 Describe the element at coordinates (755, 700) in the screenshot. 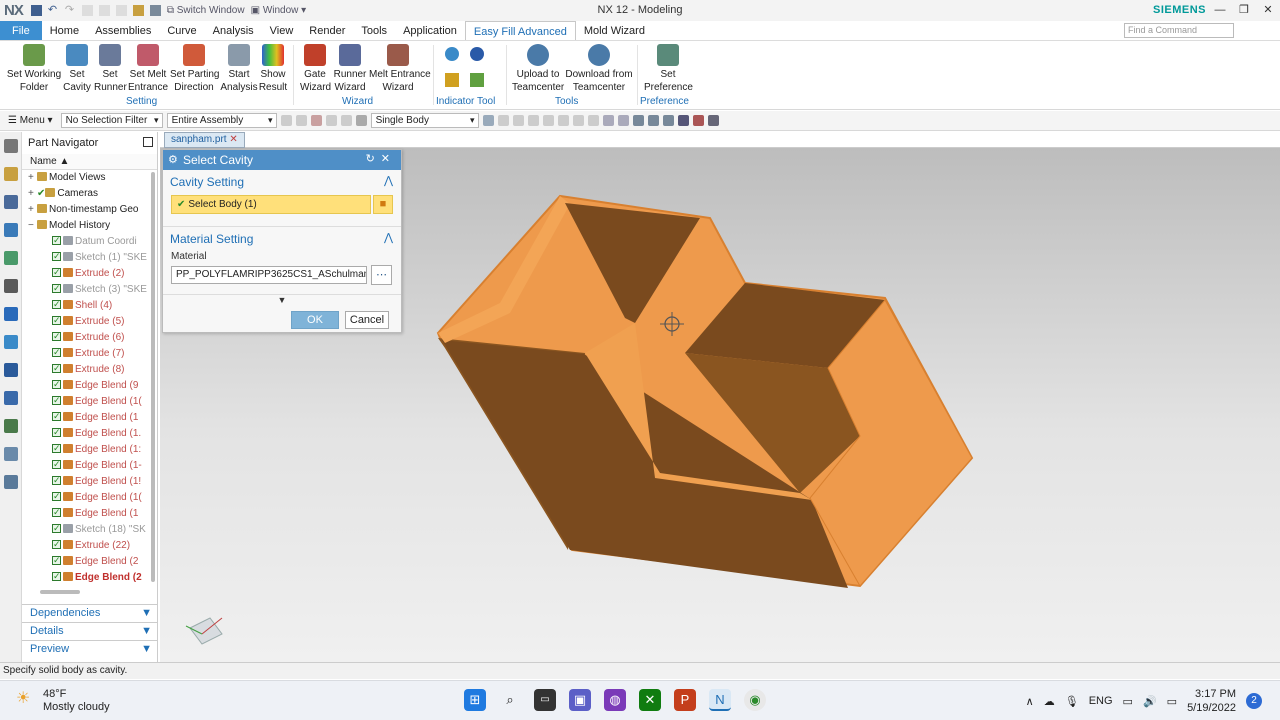

I see `chrome-icon: ◉` at that location.